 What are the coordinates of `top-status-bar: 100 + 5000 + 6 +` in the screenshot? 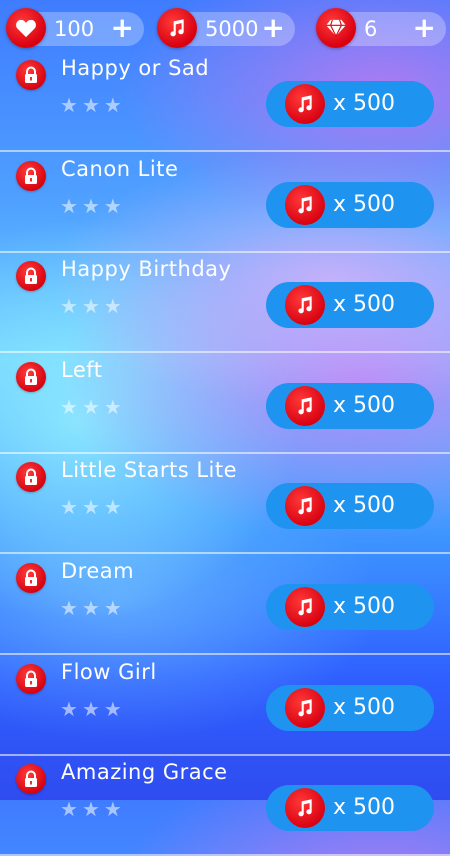 It's located at (225, 29).